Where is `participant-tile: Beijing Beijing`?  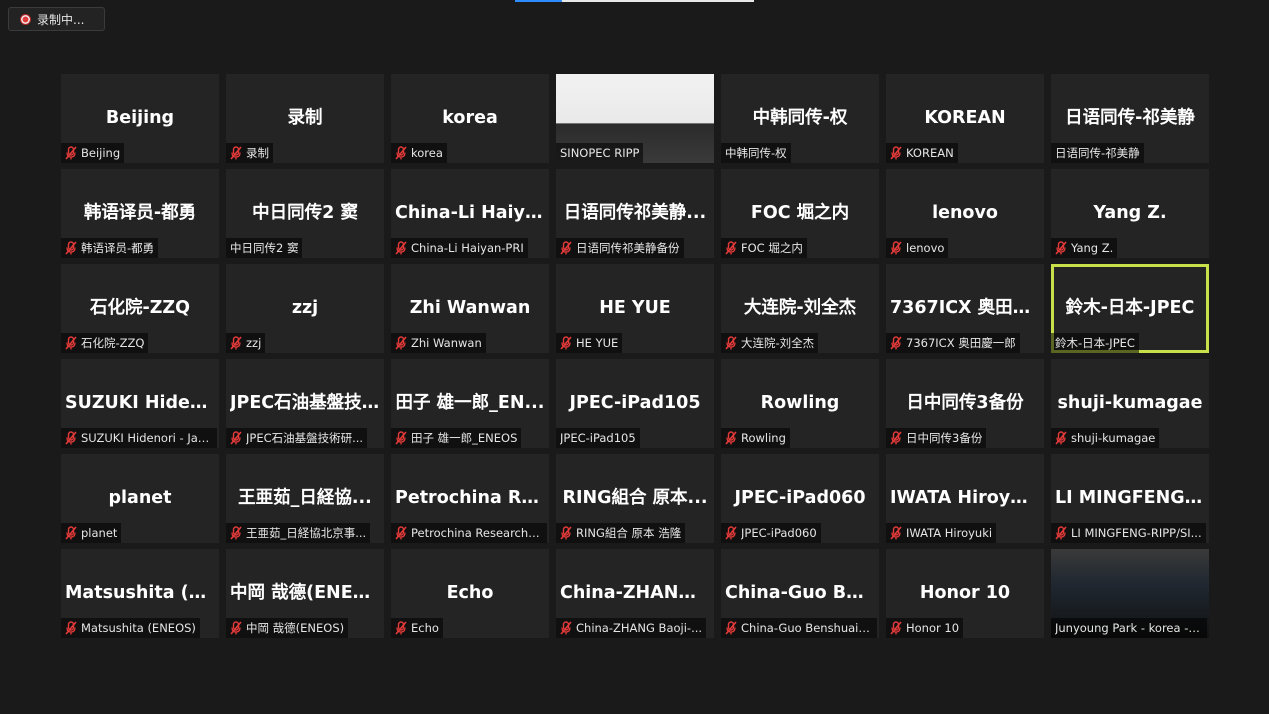 participant-tile: Beijing Beijing is located at coordinates (140, 118).